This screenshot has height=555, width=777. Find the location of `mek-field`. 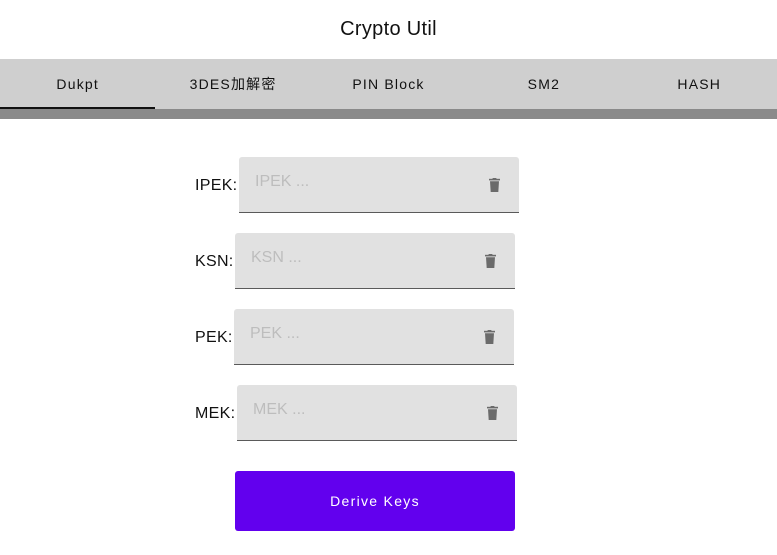

mek-field is located at coordinates (377, 413).